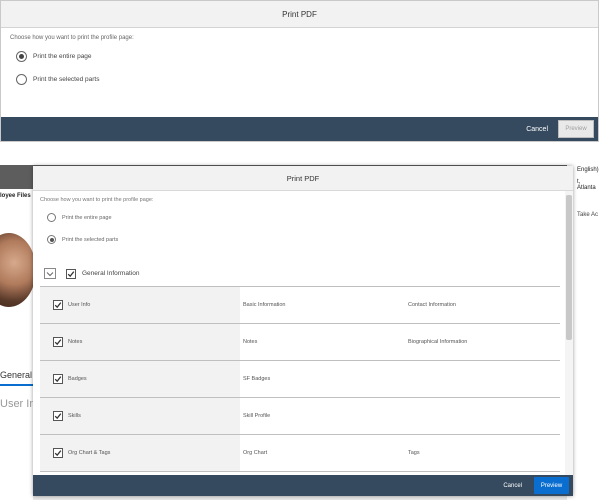 Image resolution: width=599 pixels, height=500 pixels. Describe the element at coordinates (587, 215) in the screenshot. I see `take-action-link: Take Ac` at that location.